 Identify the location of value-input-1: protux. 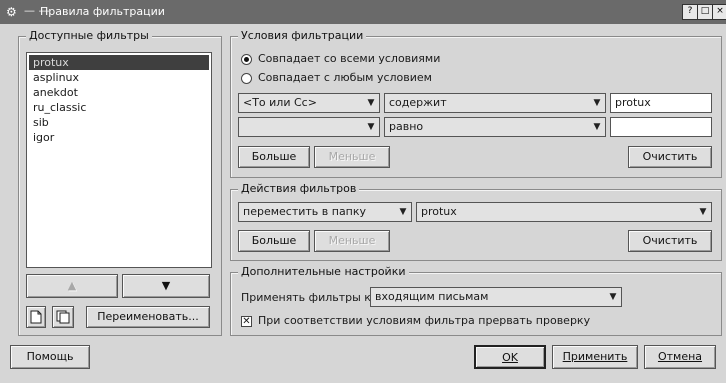
(661, 103).